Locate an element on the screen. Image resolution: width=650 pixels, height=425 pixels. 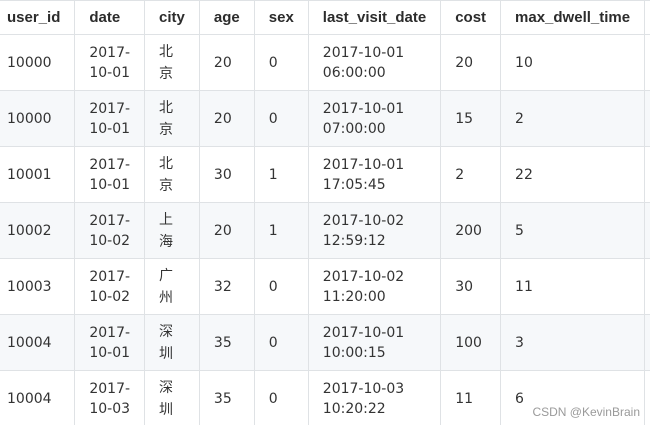
cell-user-id: 10002 is located at coordinates (38, 230).